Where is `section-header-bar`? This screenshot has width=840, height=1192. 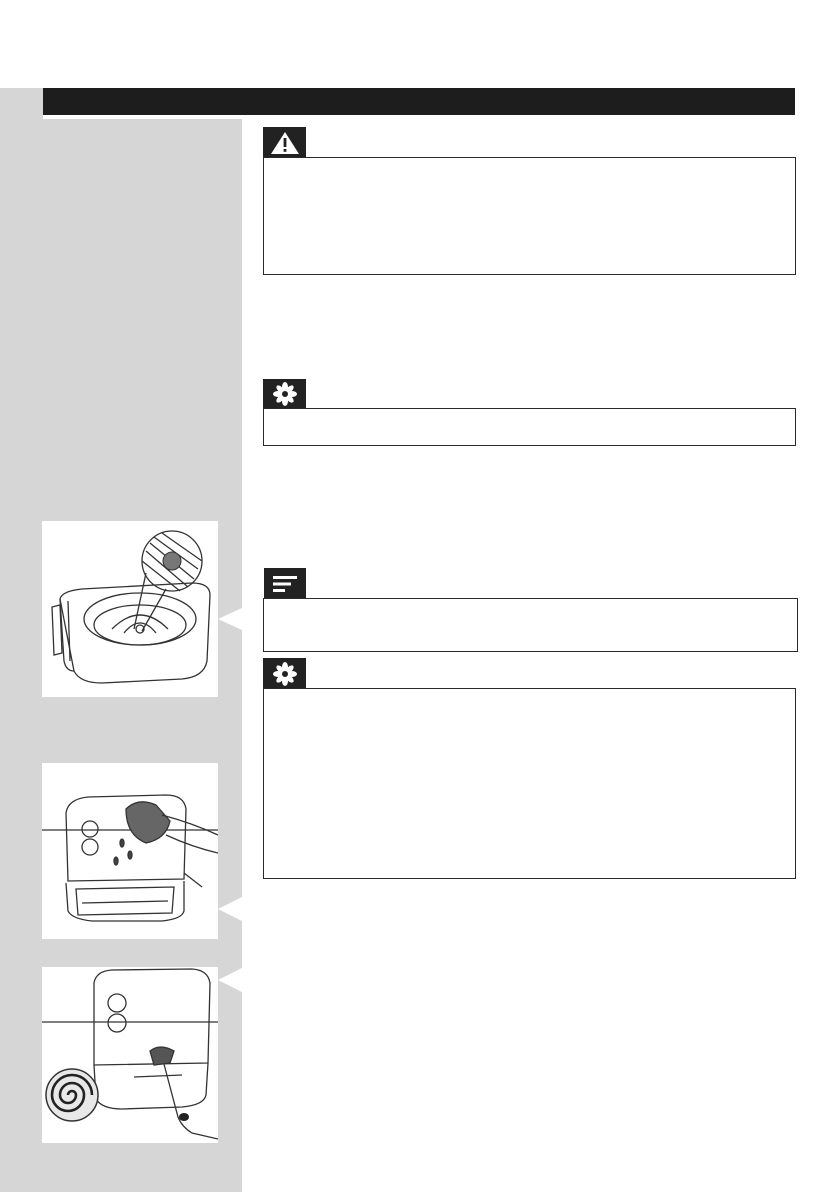
section-header-bar is located at coordinates (419, 101).